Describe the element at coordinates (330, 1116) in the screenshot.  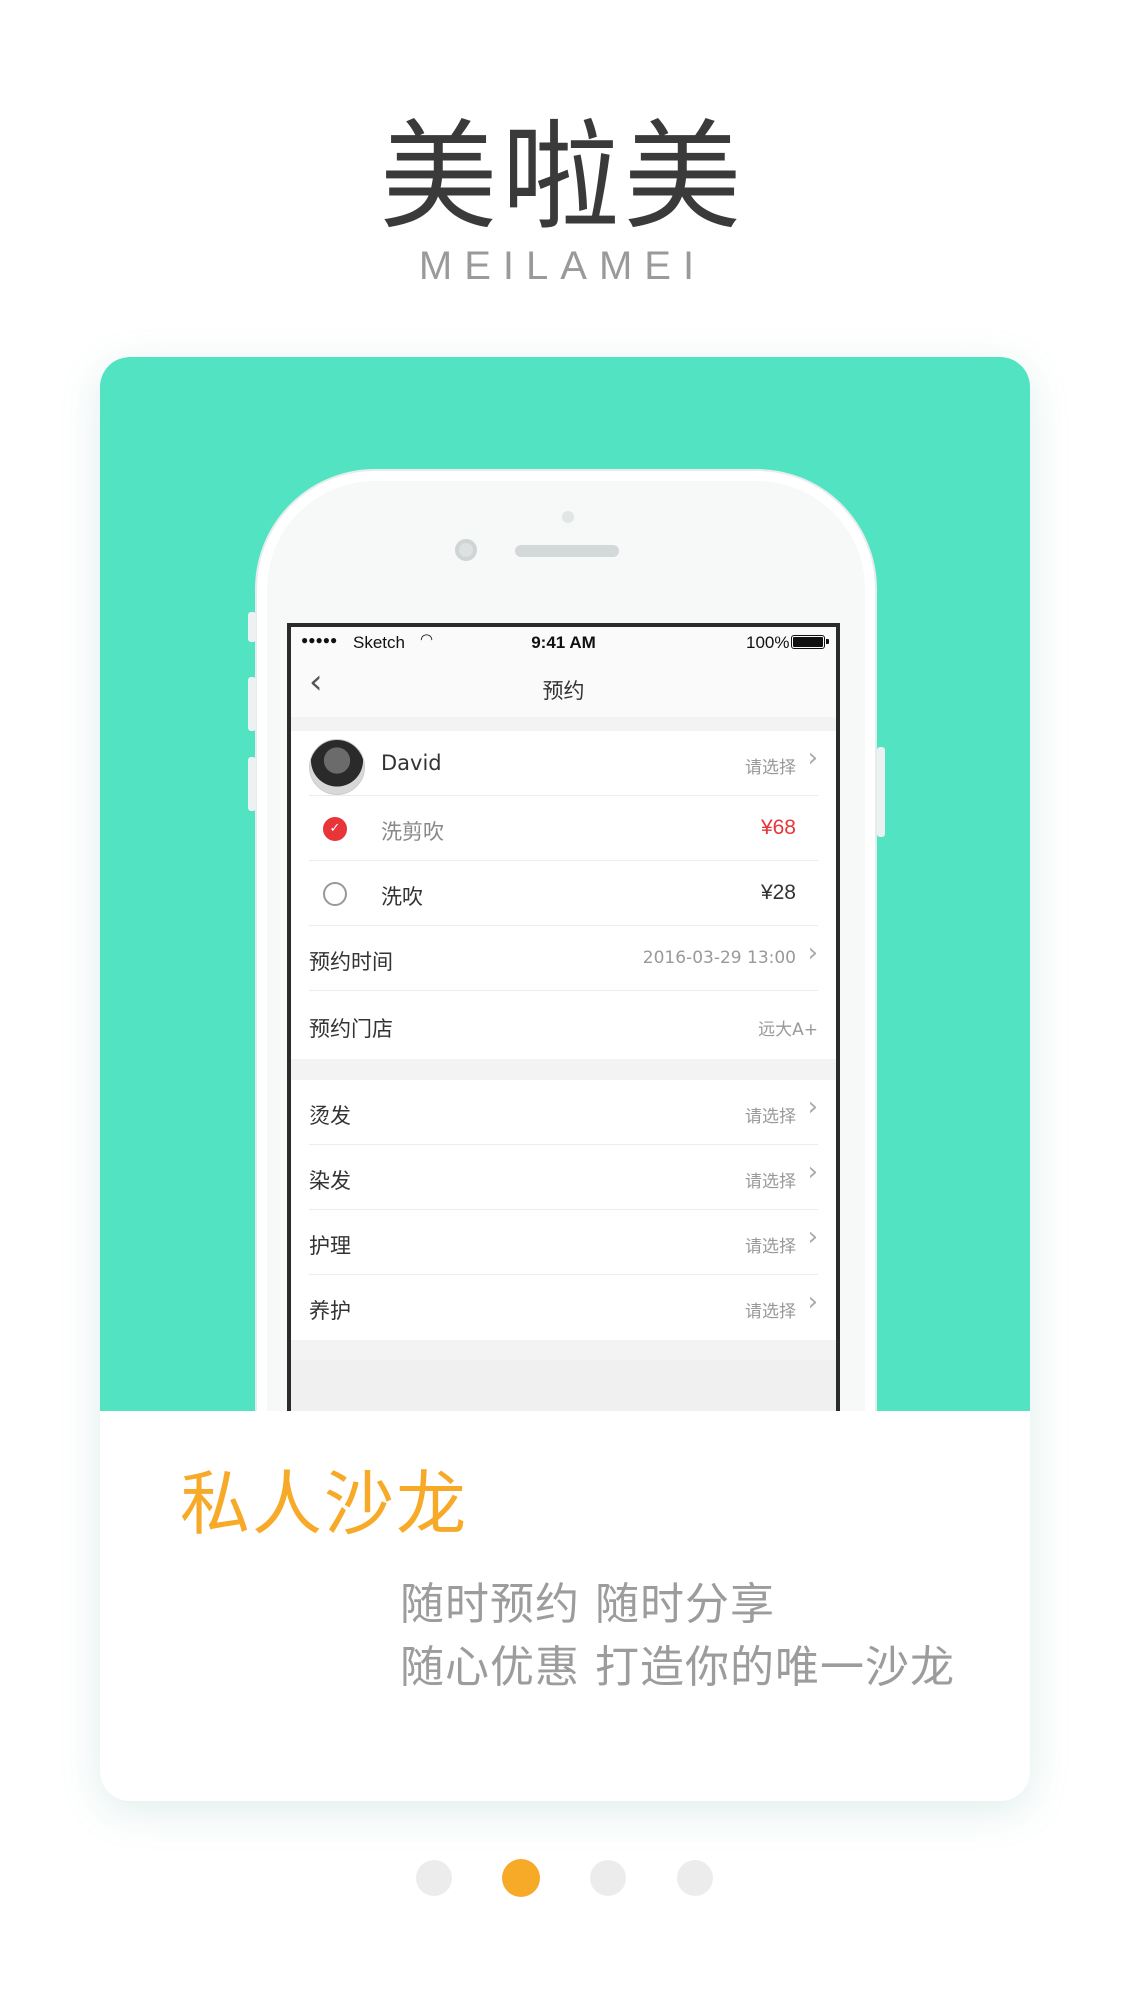
I see `extra-label: 烫发` at that location.